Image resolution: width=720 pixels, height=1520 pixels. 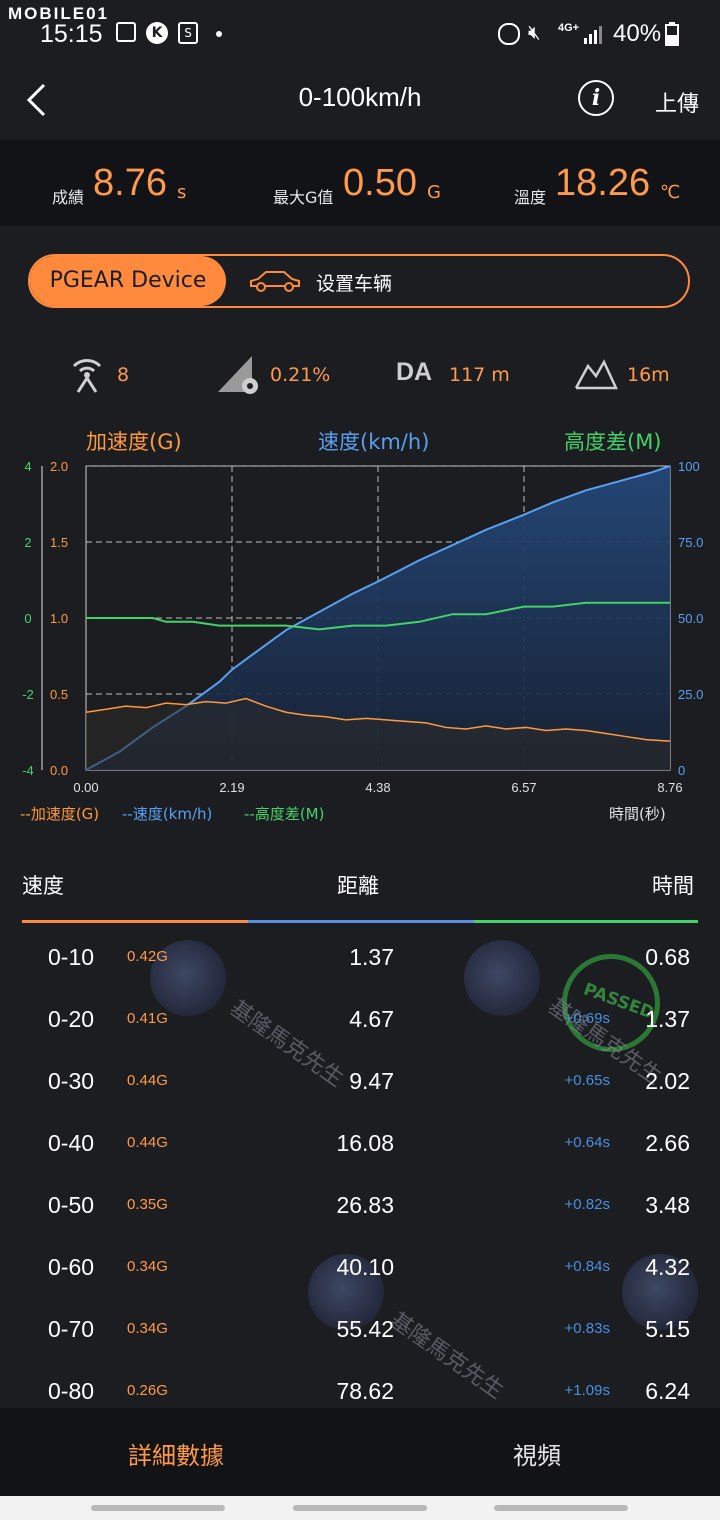 What do you see at coordinates (27, 466) in the screenshot?
I see `alt-tick-label: 4` at bounding box center [27, 466].